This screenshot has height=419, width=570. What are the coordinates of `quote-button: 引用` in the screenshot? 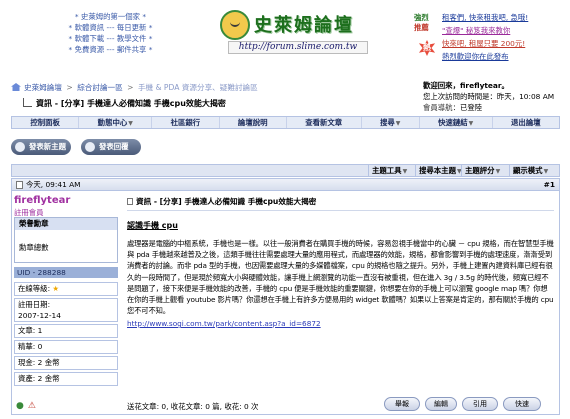 It's located at (480, 404).